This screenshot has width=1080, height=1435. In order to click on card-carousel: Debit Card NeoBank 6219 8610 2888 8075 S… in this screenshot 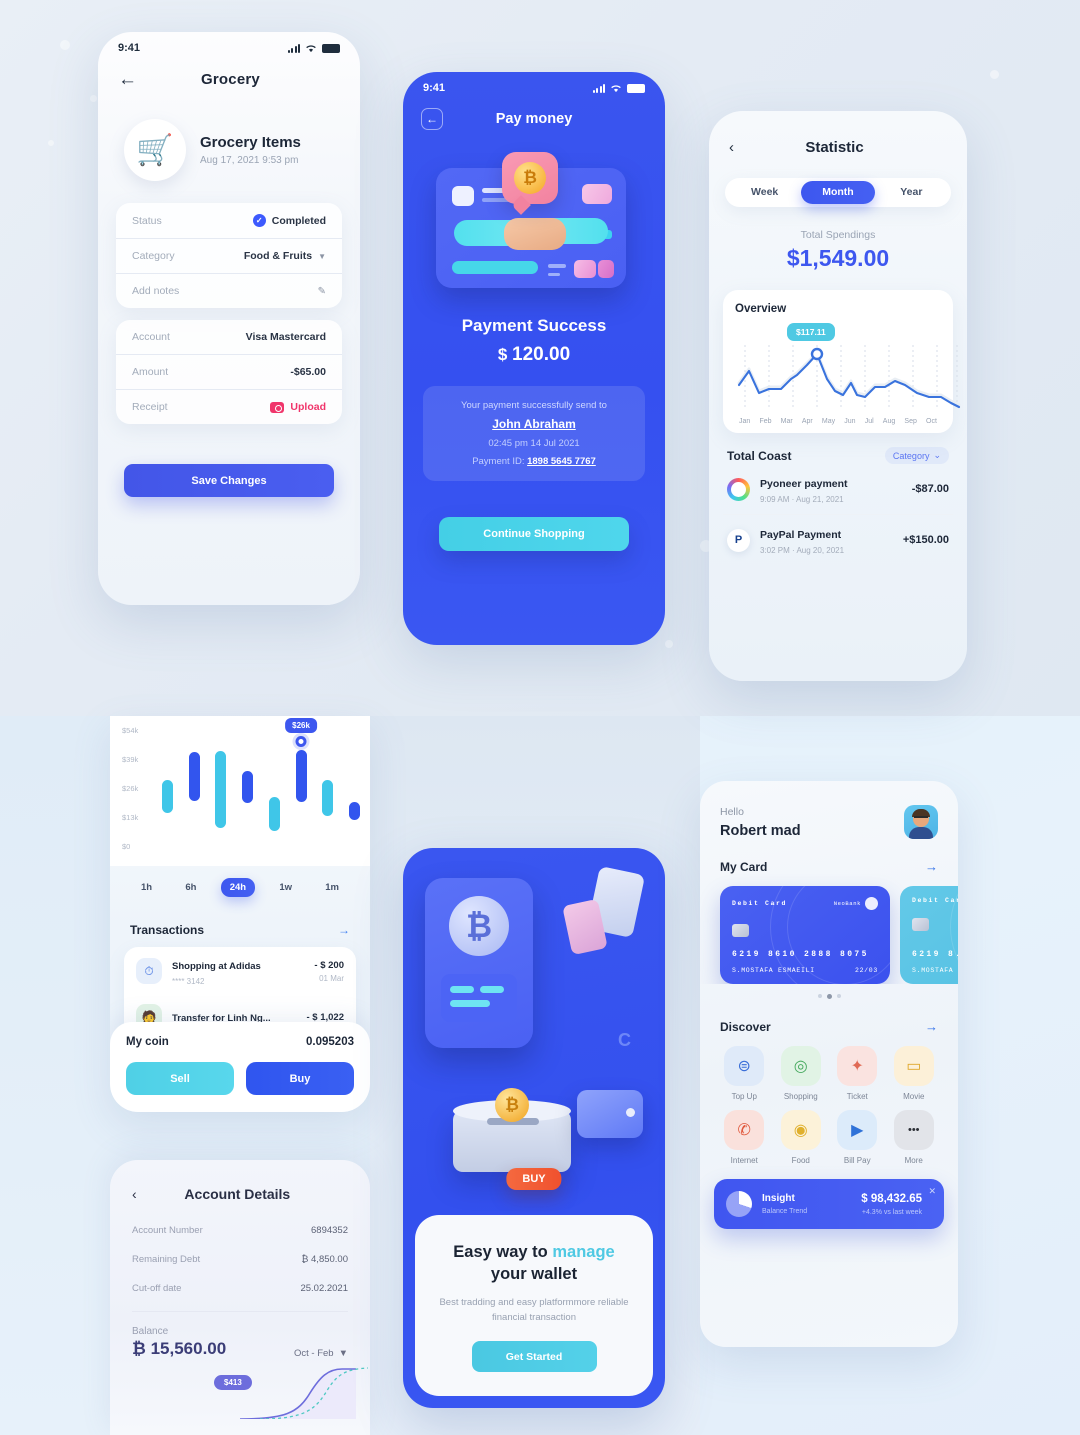, I will do `click(829, 929)`.